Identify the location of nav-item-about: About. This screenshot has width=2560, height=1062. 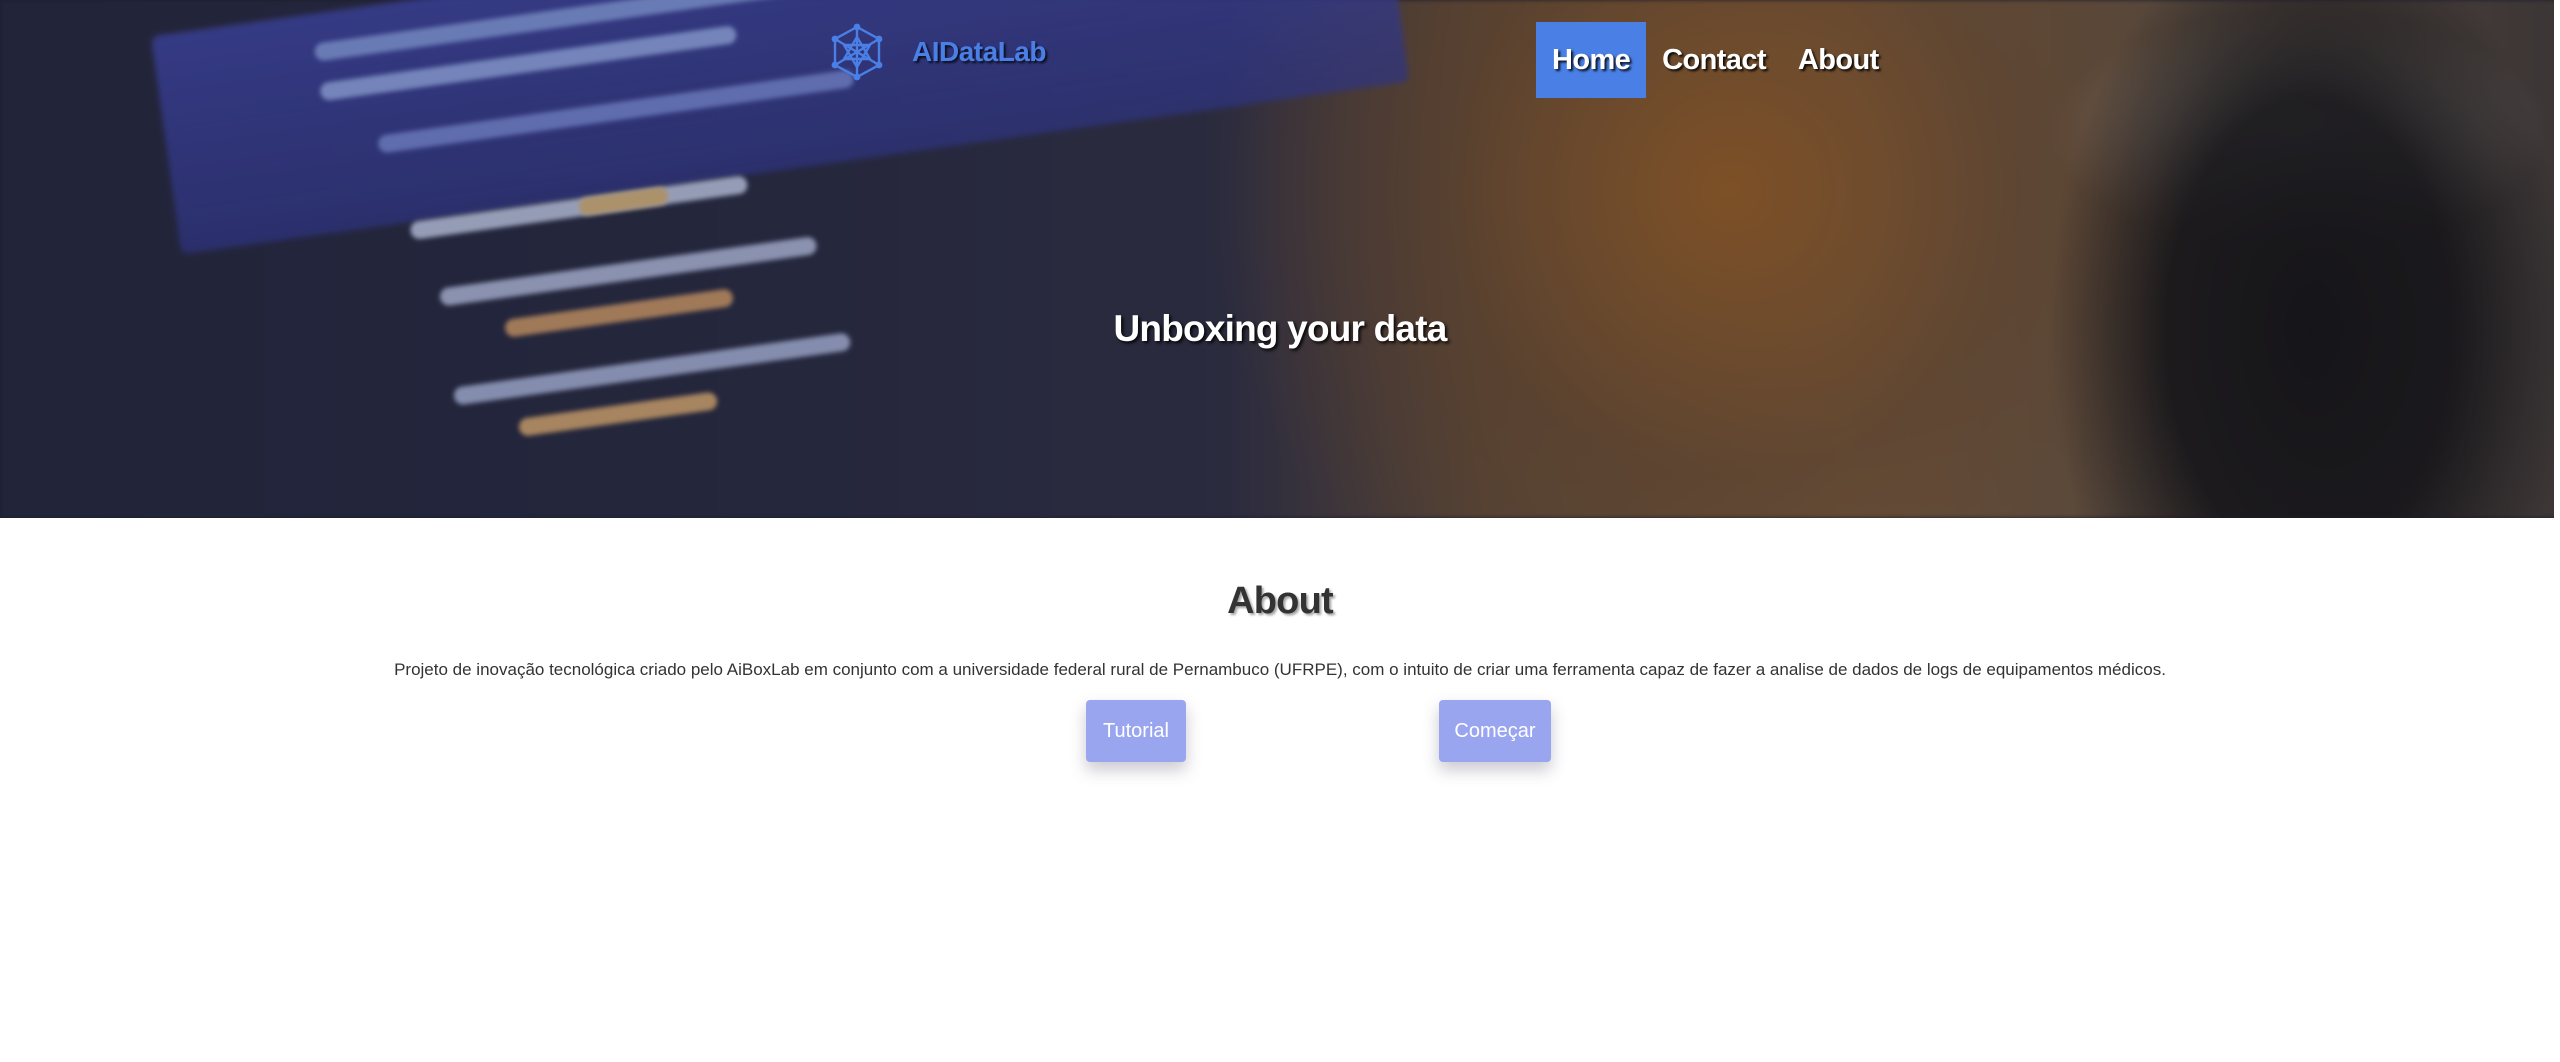
(1838, 60).